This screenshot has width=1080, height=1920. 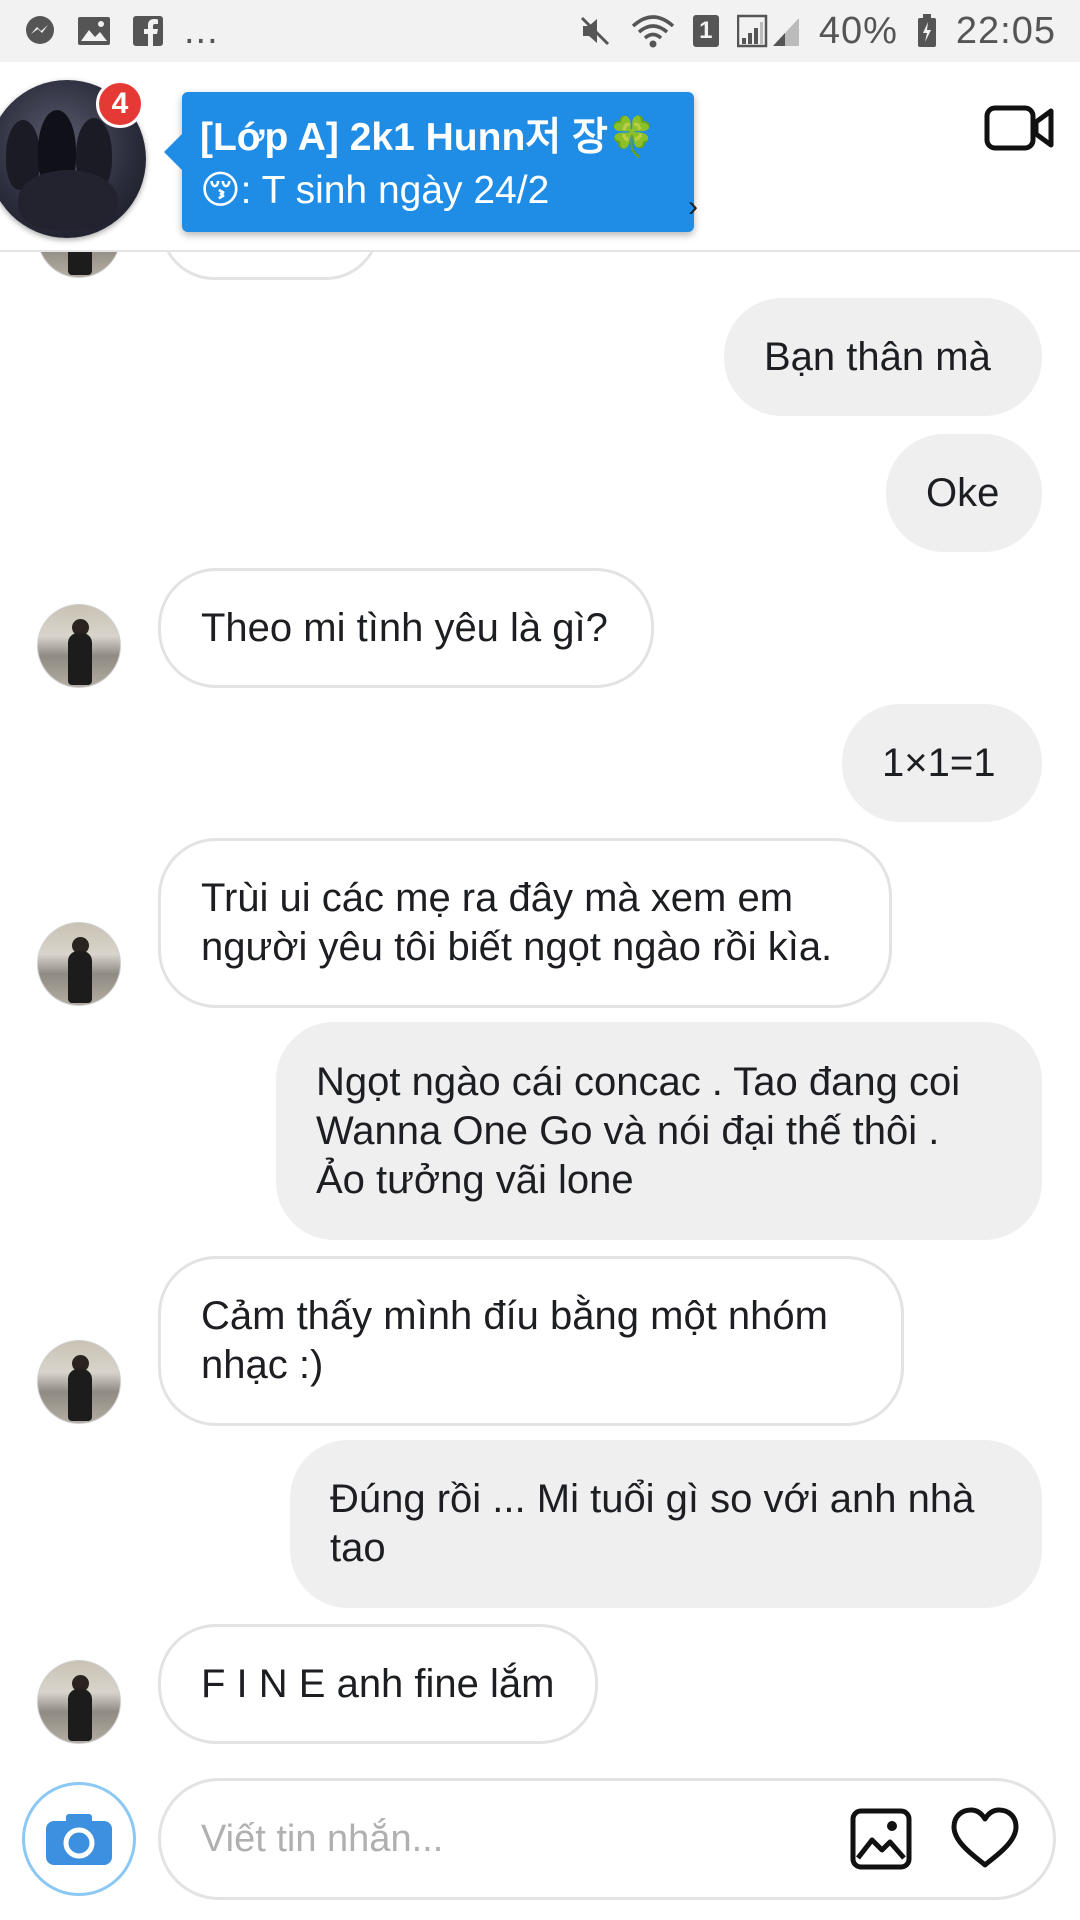 What do you see at coordinates (540, 31) in the screenshot?
I see `status-bar: ... 1 40% 22:05` at bounding box center [540, 31].